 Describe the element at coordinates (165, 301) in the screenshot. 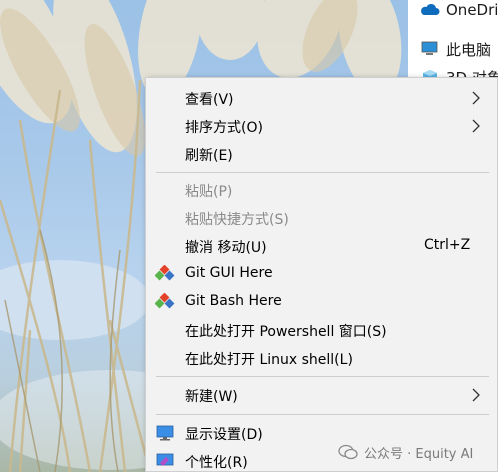

I see `git-bash-icon` at that location.